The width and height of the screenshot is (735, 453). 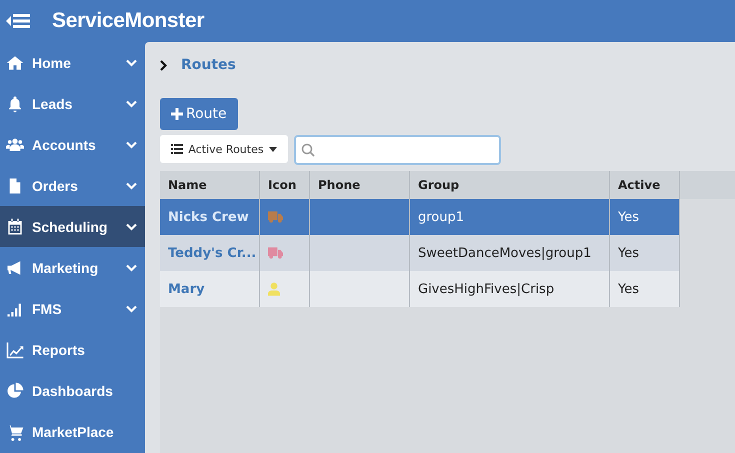 I want to click on plus-icon, so click(x=177, y=114).